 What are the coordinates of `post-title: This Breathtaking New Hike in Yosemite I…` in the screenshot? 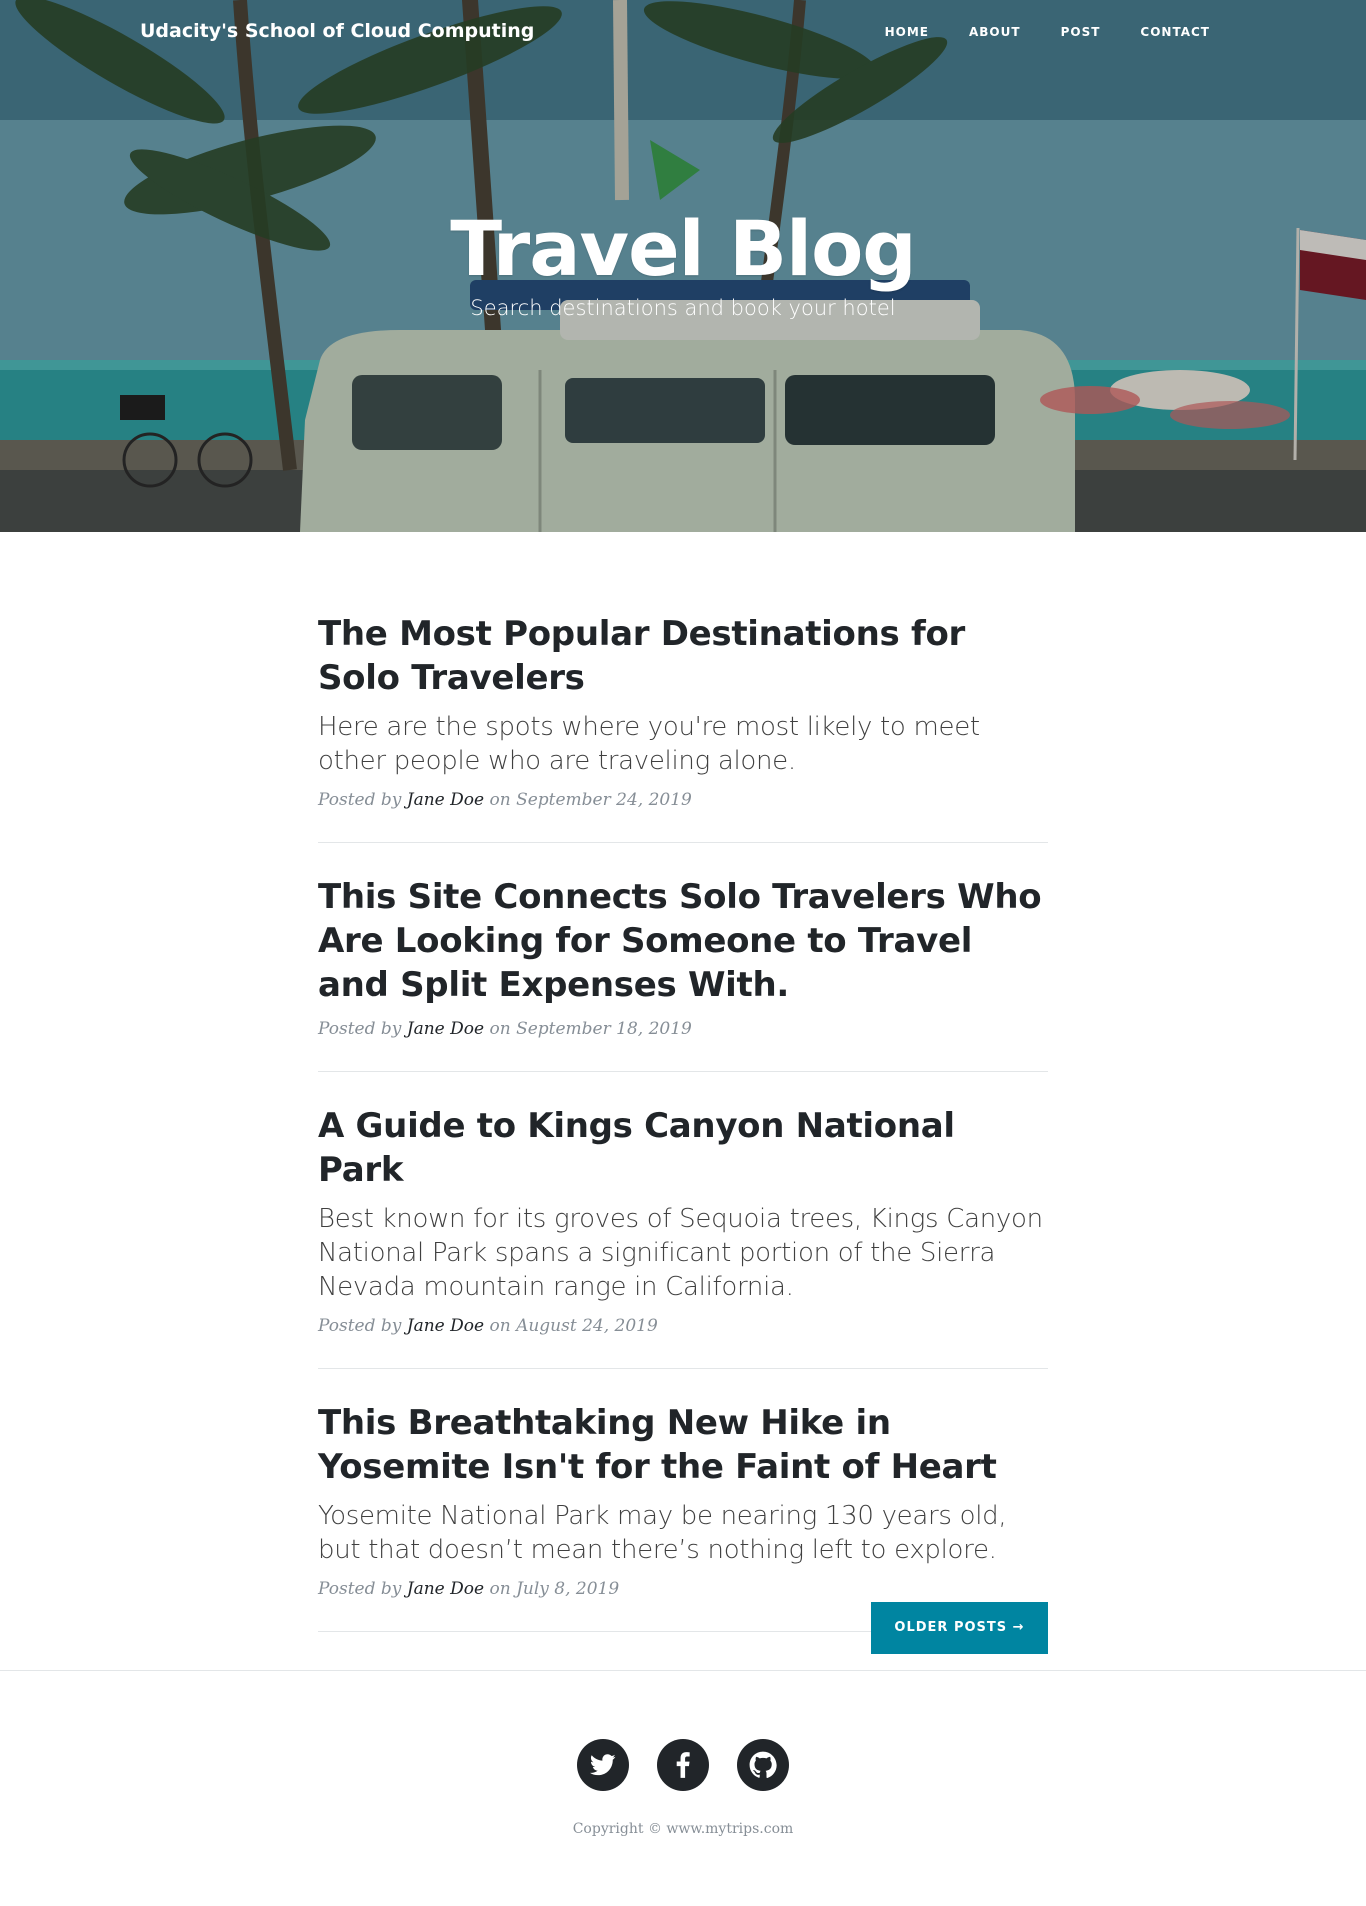 It's located at (683, 1445).